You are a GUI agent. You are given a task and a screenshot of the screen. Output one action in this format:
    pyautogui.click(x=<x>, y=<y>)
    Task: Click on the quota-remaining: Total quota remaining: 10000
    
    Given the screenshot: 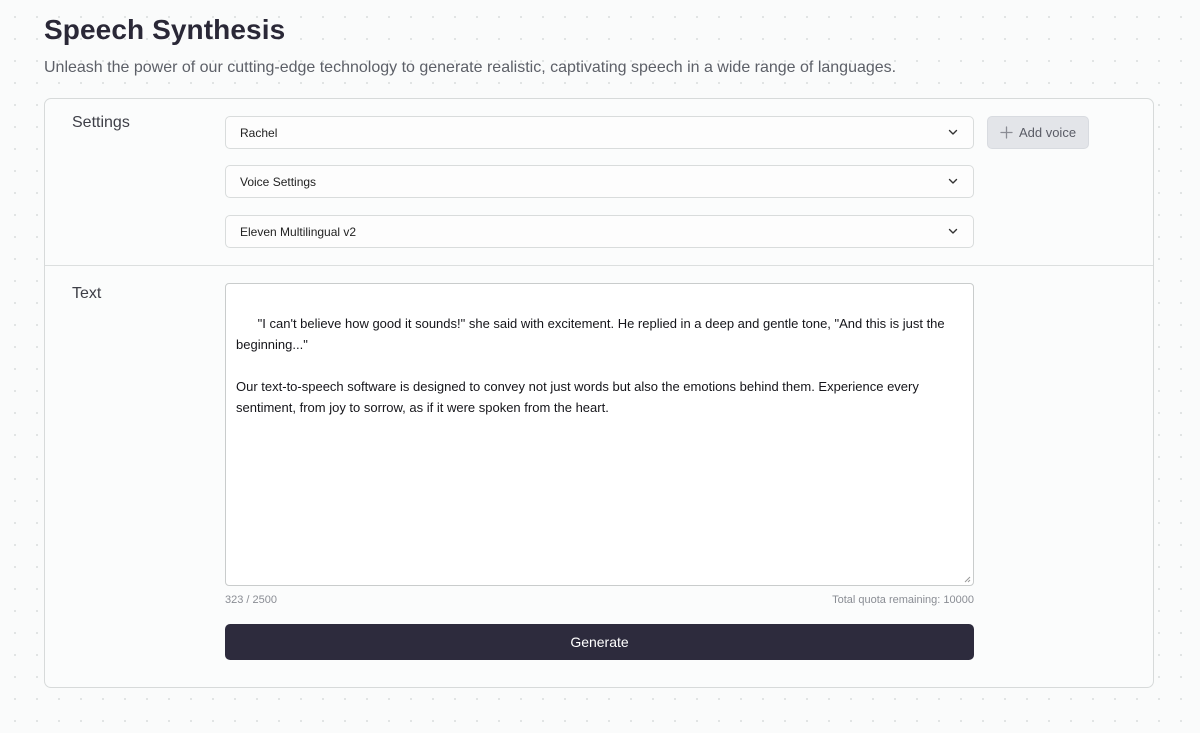 What is the action you would take?
    pyautogui.click(x=903, y=600)
    